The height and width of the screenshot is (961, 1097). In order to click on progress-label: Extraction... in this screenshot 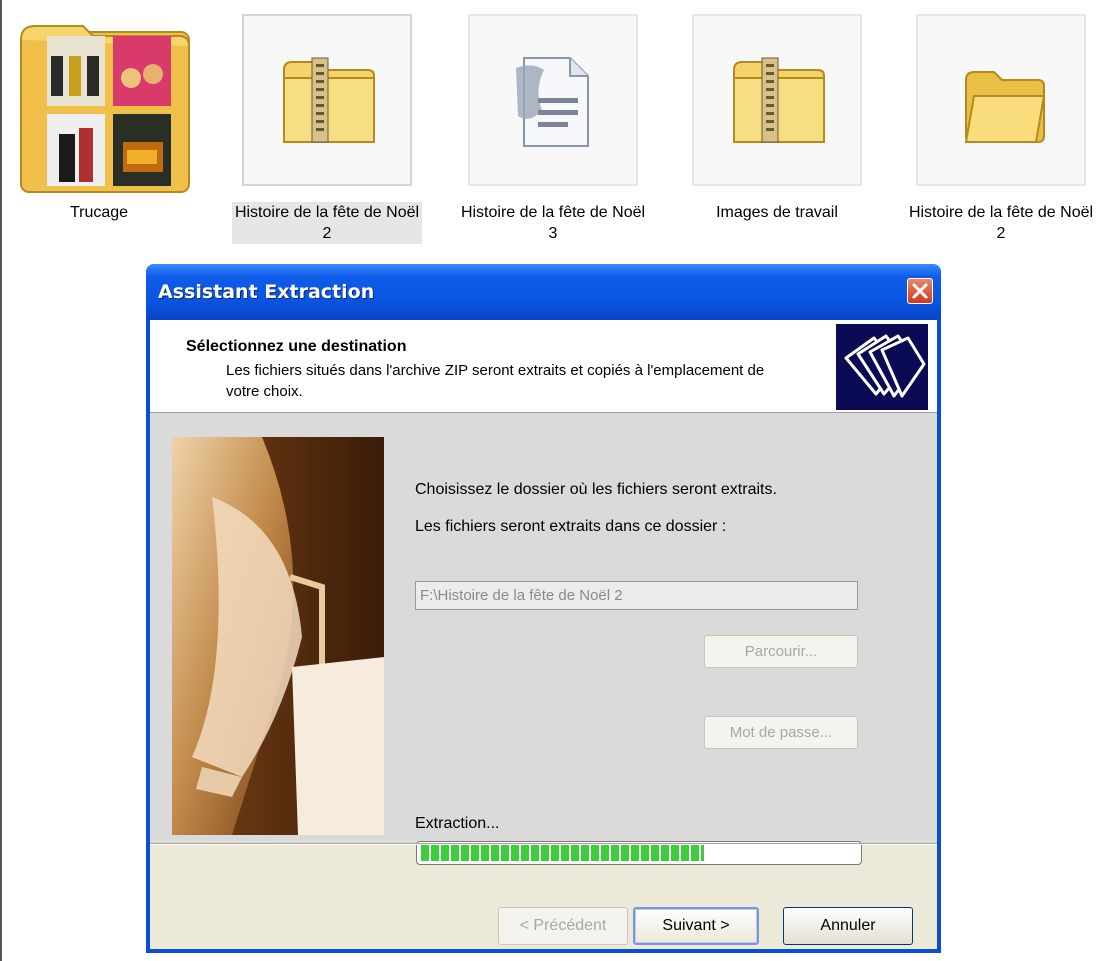, I will do `click(457, 823)`.